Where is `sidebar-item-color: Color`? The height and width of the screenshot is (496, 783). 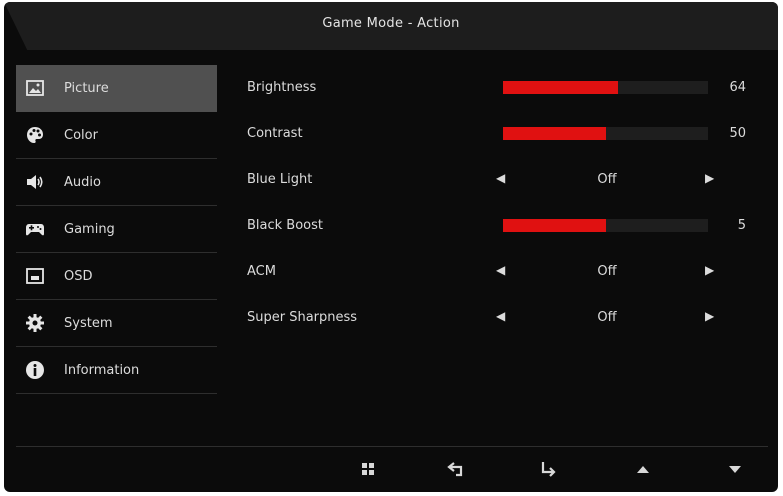
sidebar-item-color: Color is located at coordinates (116, 135).